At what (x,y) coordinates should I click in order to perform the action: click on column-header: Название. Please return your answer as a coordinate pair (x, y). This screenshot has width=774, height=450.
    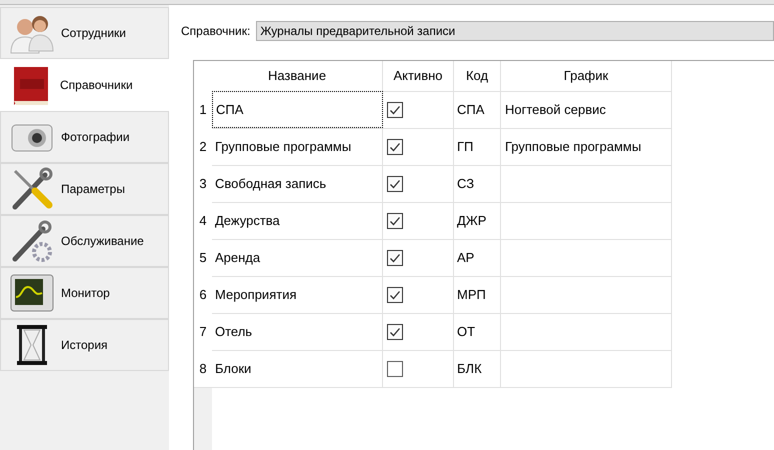
    Looking at the image, I should click on (297, 76).